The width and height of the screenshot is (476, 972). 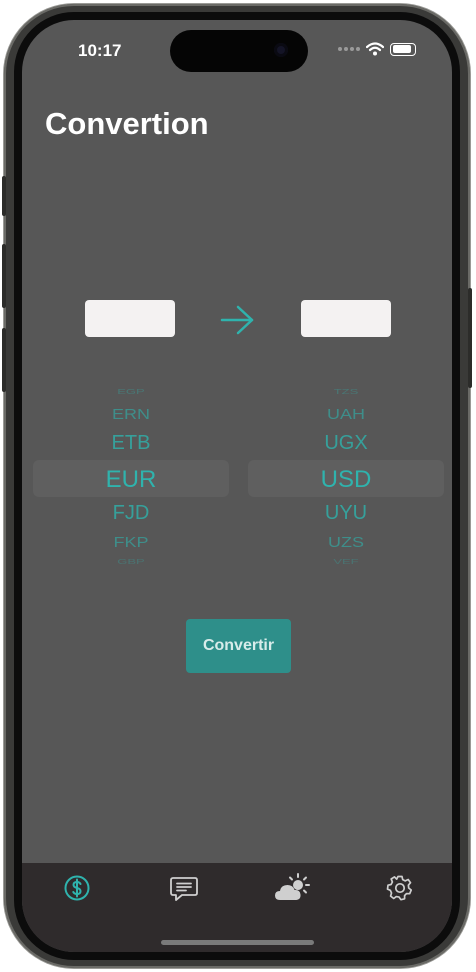 I want to click on dollar-circle-icon, so click(x=77, y=888).